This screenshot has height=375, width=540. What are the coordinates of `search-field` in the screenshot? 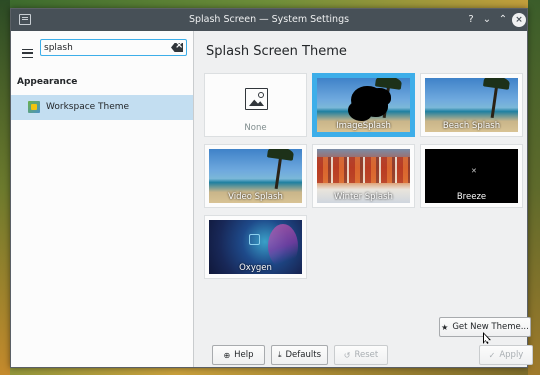 It's located at (113, 47).